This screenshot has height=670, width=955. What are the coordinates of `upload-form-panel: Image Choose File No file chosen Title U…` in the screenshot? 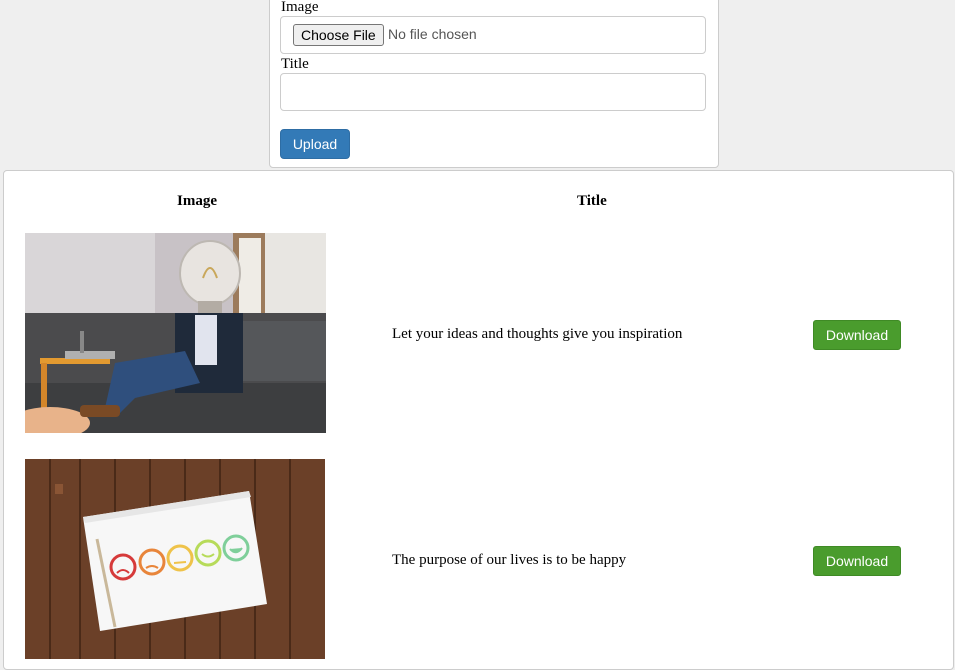 It's located at (494, 84).